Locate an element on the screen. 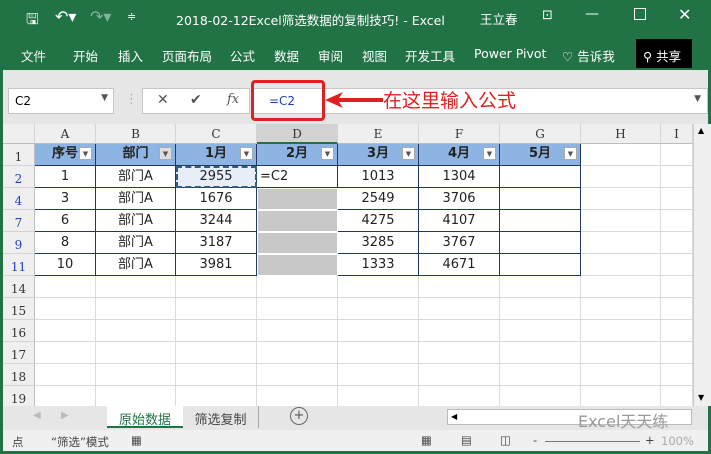  ribbon-display-icon: ⊡ is located at coordinates (547, 15).